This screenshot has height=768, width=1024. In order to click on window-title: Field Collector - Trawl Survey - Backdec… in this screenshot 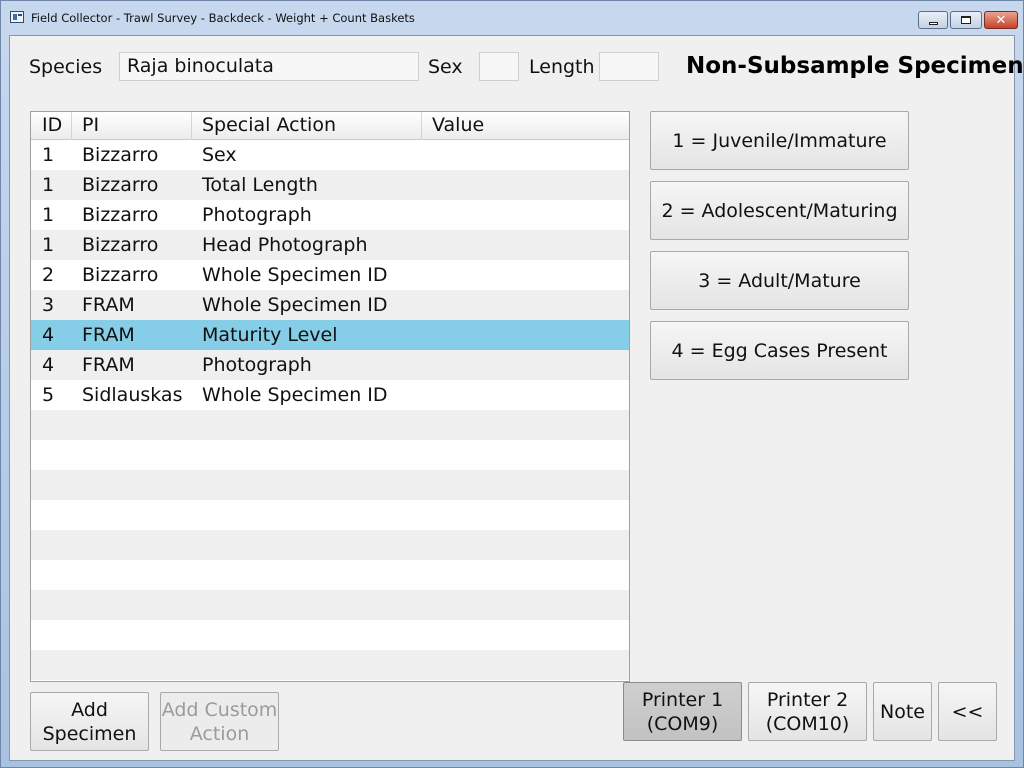, I will do `click(223, 18)`.